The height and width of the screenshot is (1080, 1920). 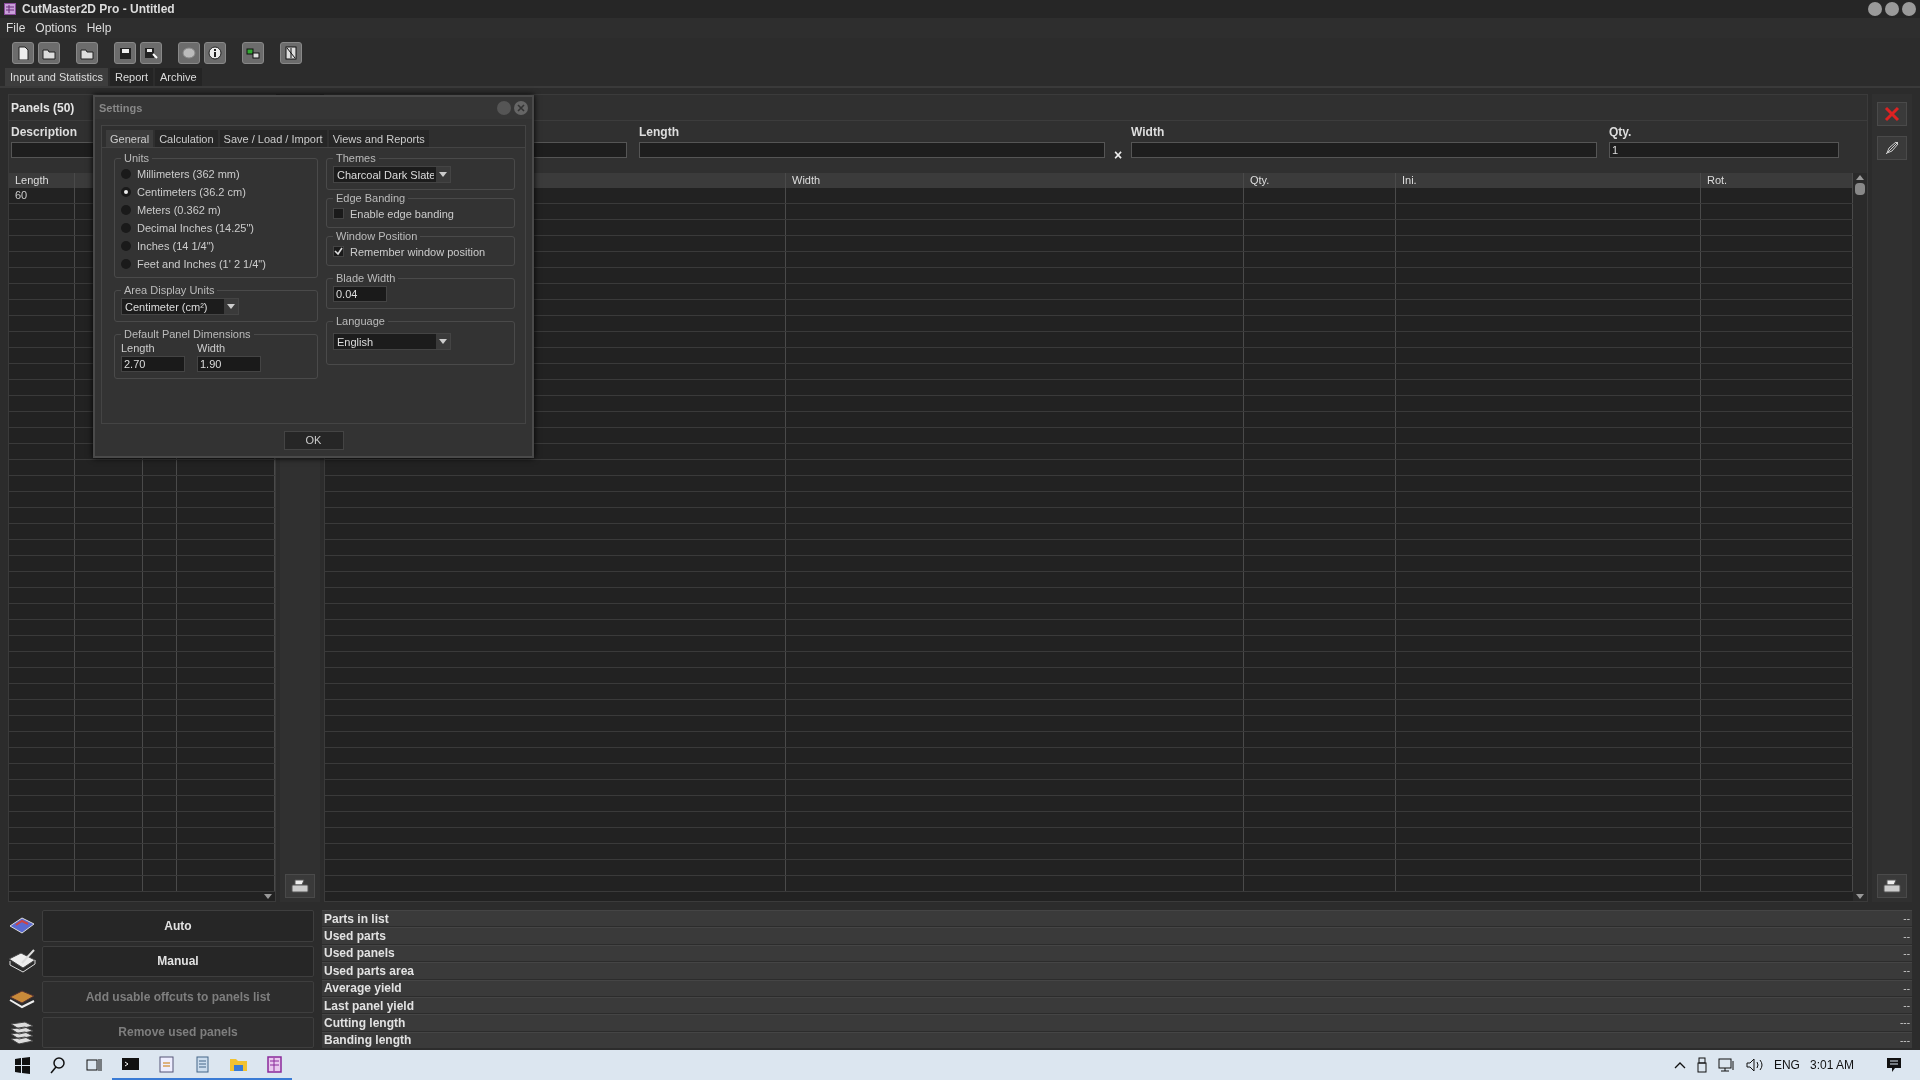 What do you see at coordinates (23, 53) in the screenshot?
I see `new-button` at bounding box center [23, 53].